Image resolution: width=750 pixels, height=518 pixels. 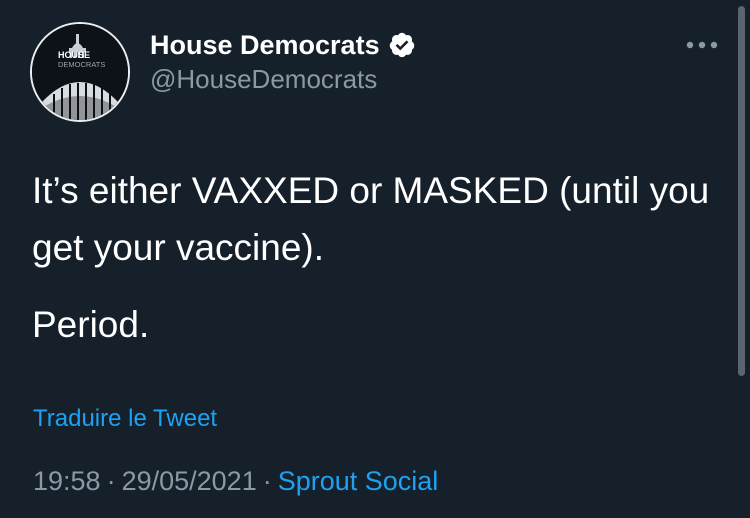 I want to click on avatar: HOUSE DEMOCRATS, so click(x=80, y=72).